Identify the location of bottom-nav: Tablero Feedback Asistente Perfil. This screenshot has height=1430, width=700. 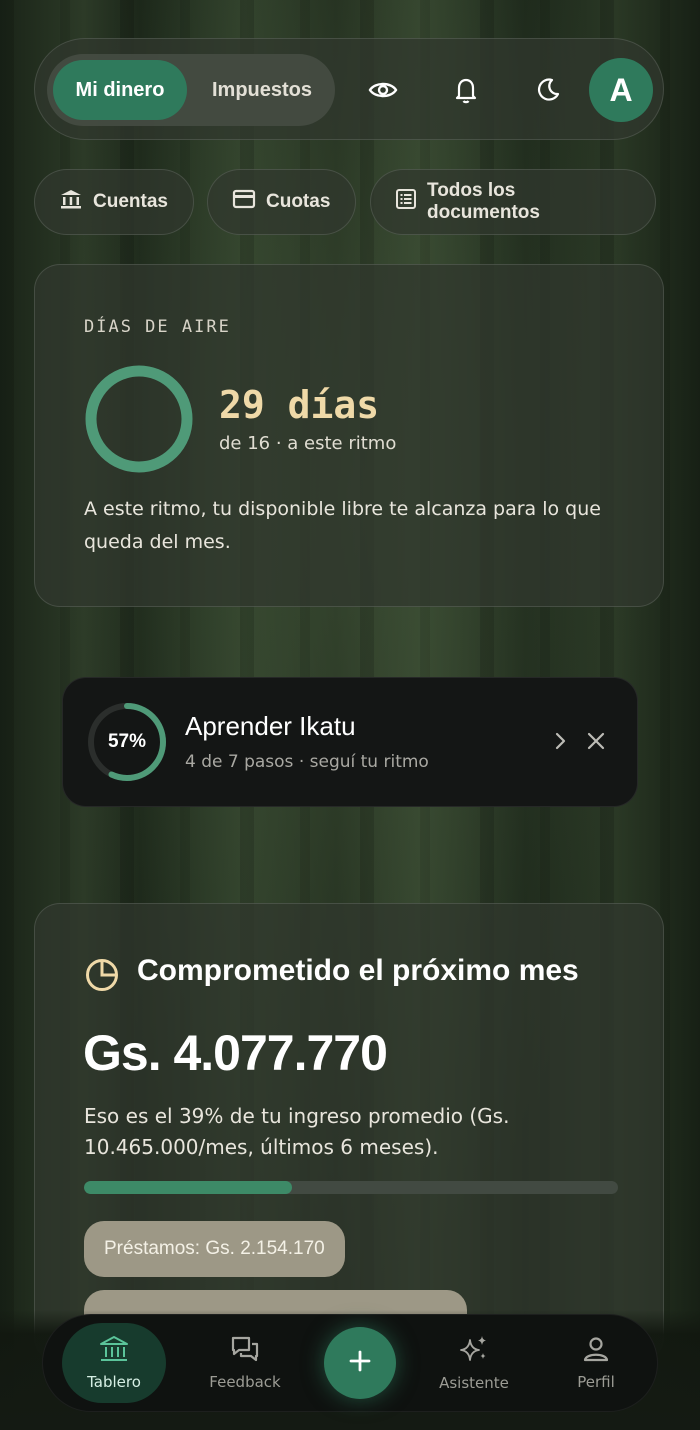
(350, 1363).